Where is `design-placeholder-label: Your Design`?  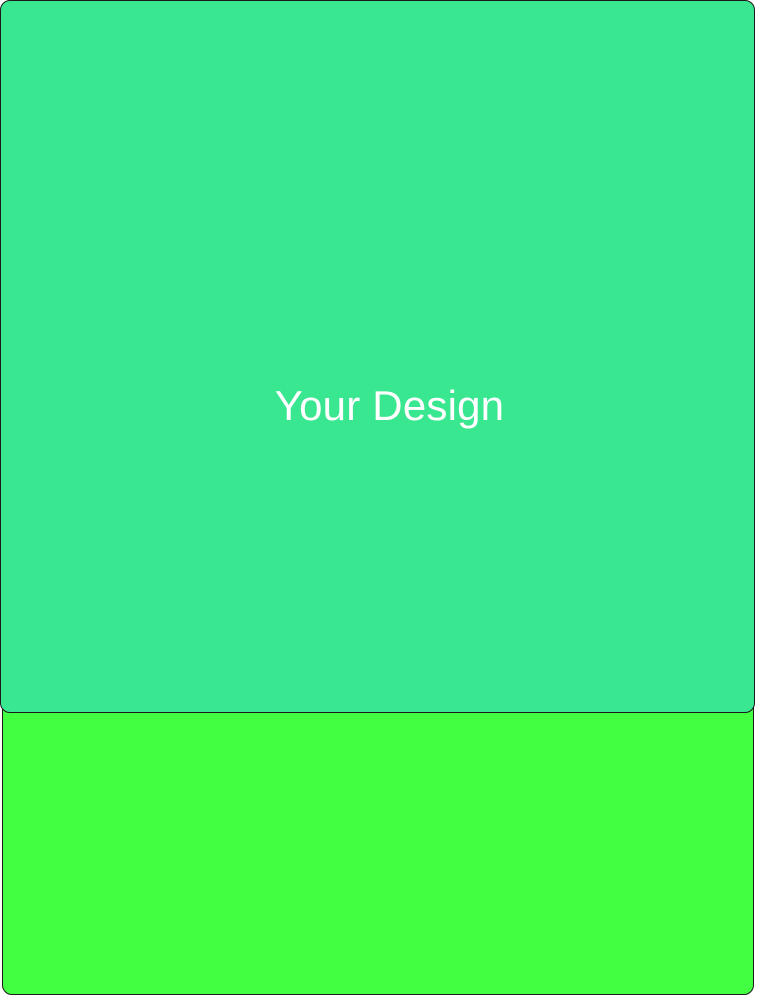 design-placeholder-label: Your Design is located at coordinates (389, 405).